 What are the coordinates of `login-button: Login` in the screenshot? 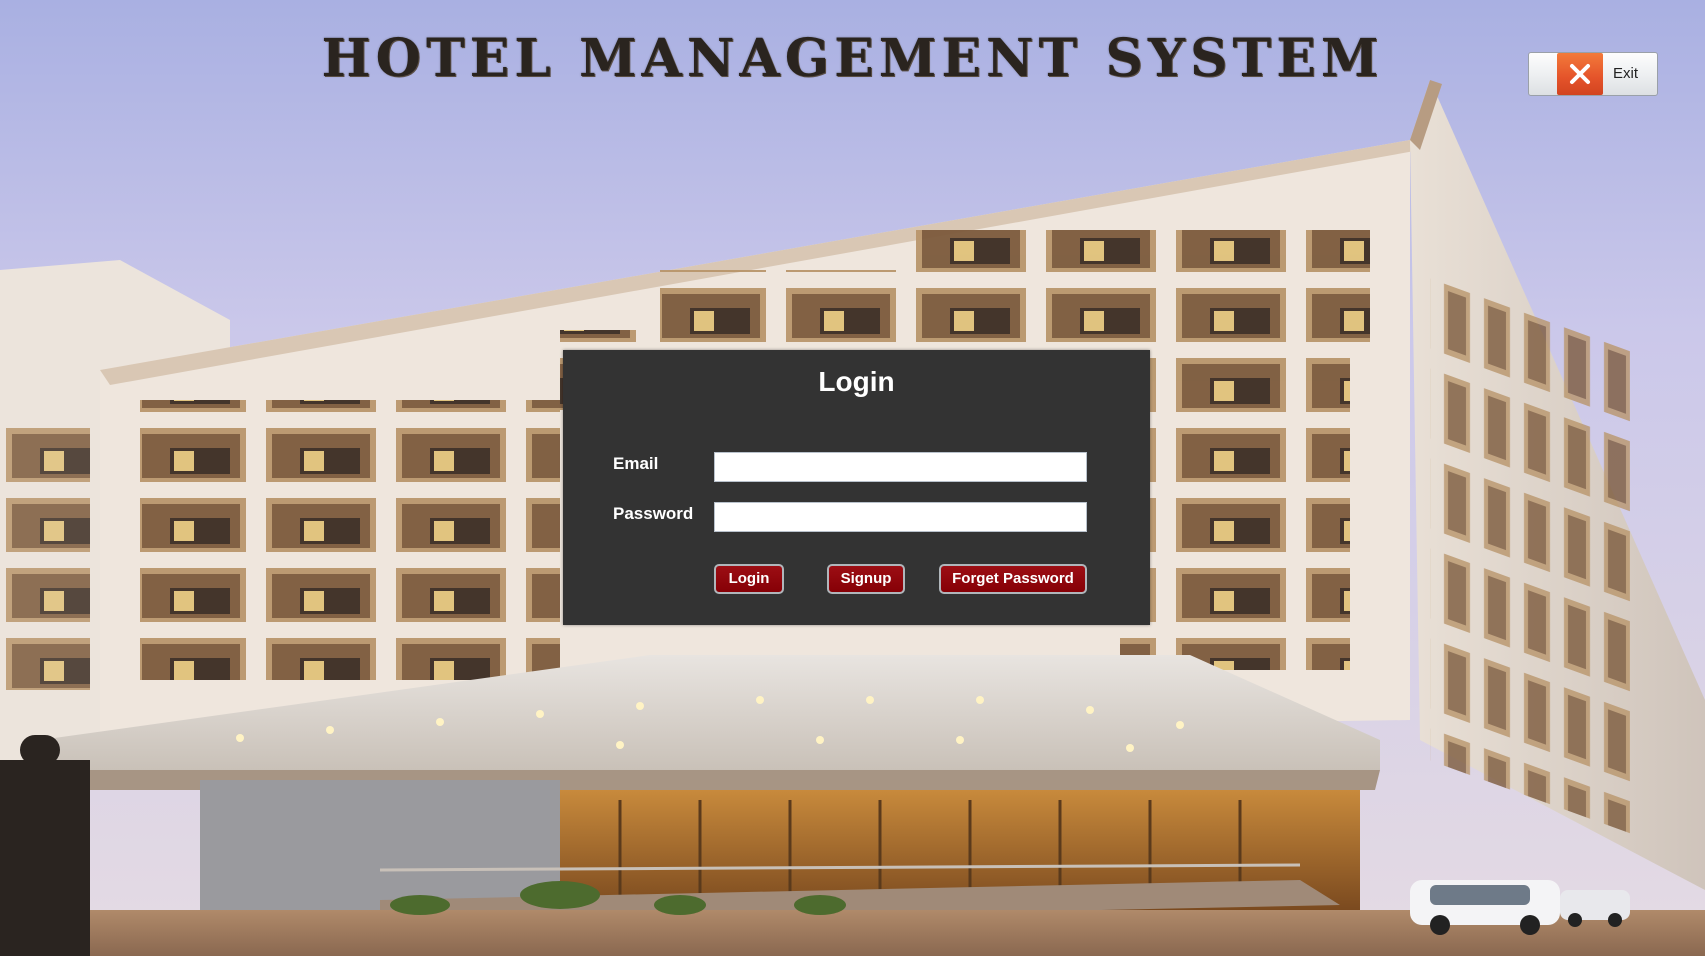 It's located at (749, 579).